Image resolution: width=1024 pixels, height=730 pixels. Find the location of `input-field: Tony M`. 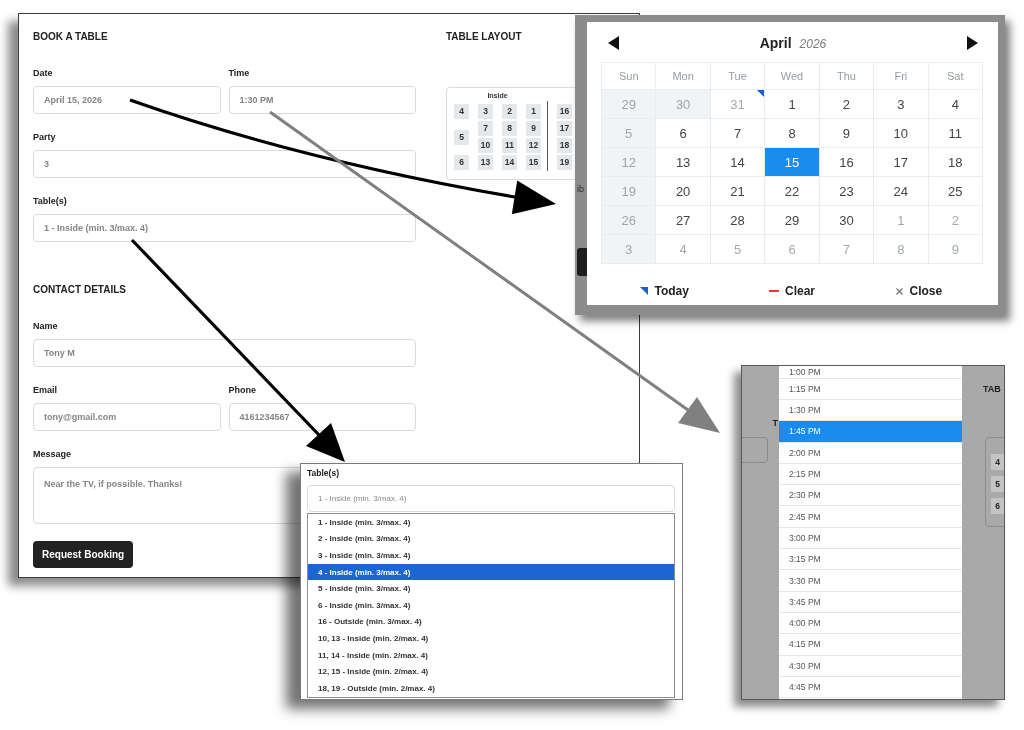

input-field: Tony M is located at coordinates (224, 353).